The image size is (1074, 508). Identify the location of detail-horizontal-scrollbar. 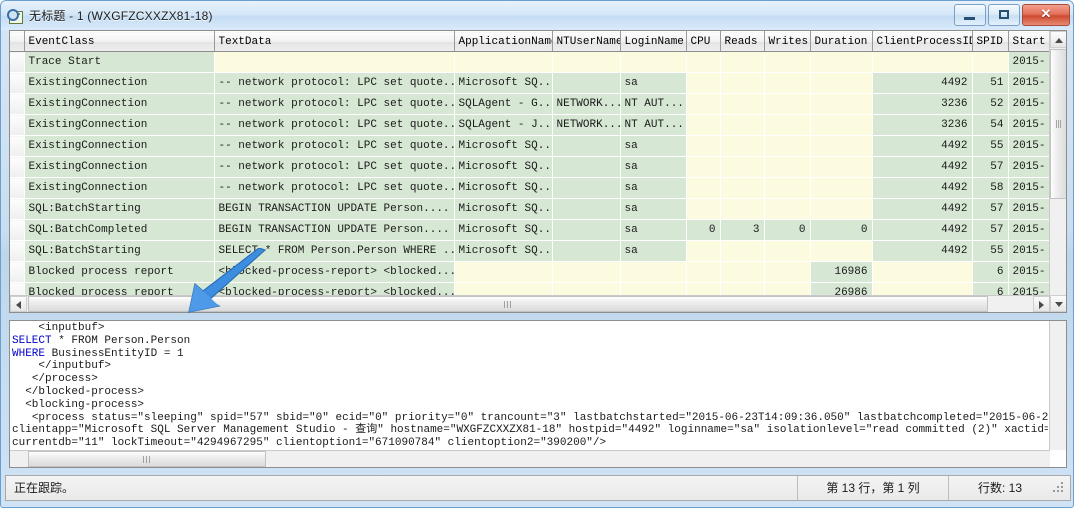
(530, 458).